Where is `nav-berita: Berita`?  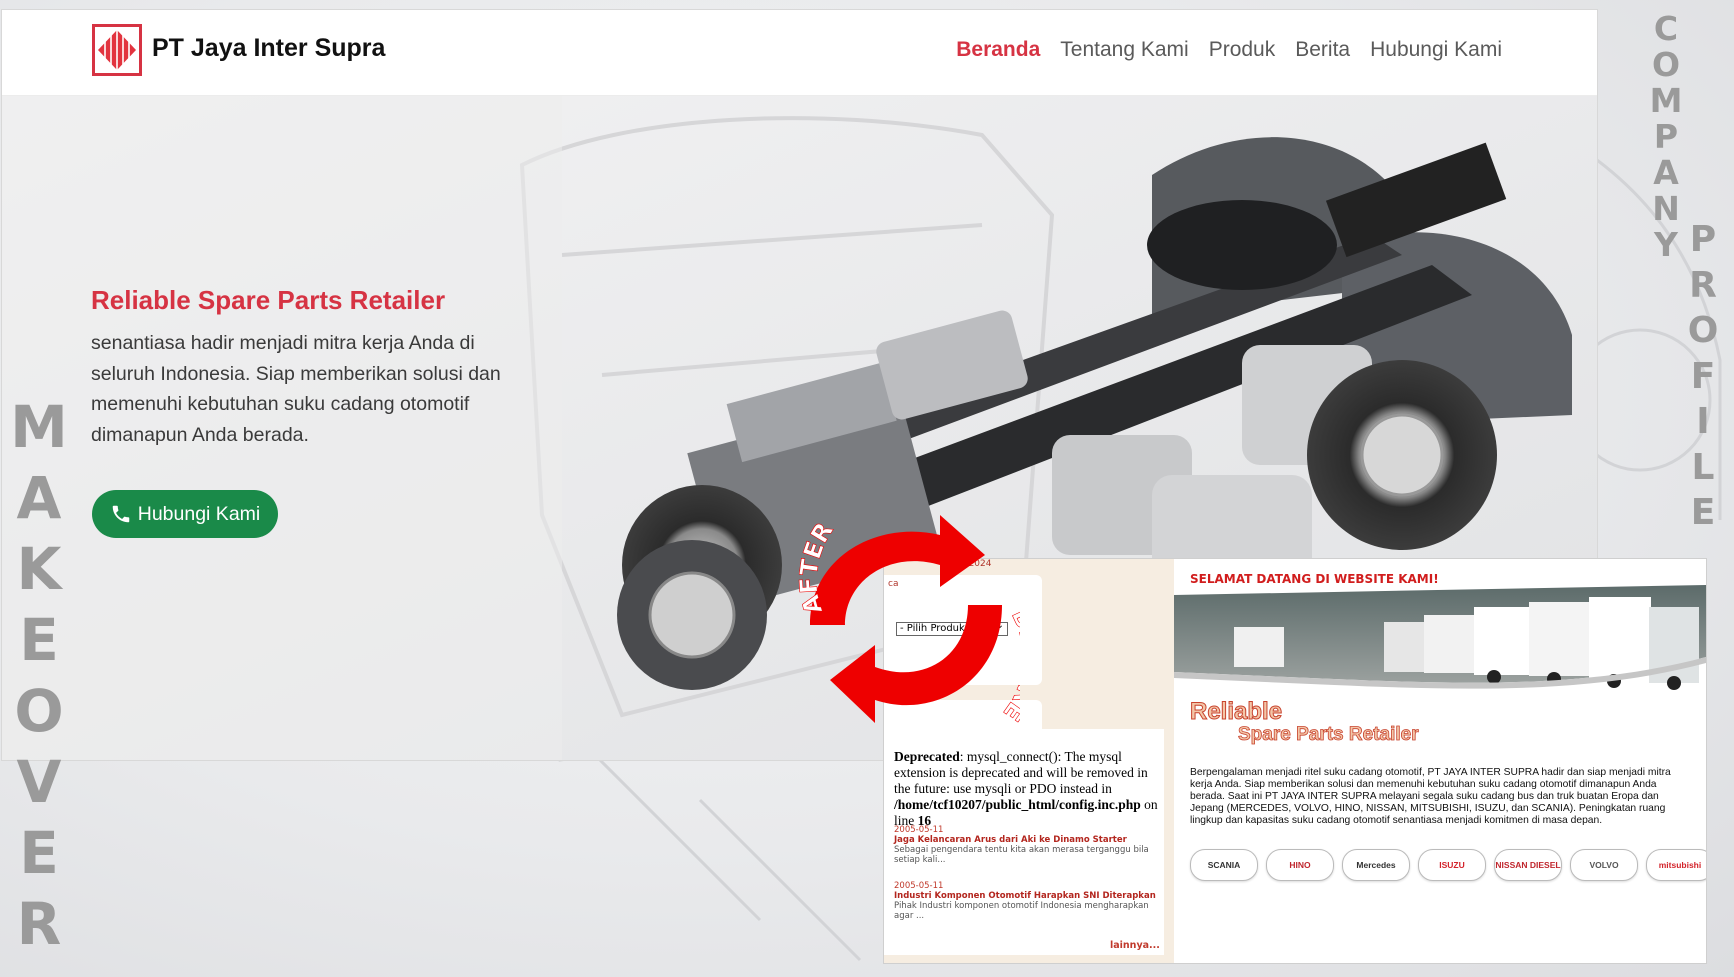
nav-berita: Berita is located at coordinates (1322, 50).